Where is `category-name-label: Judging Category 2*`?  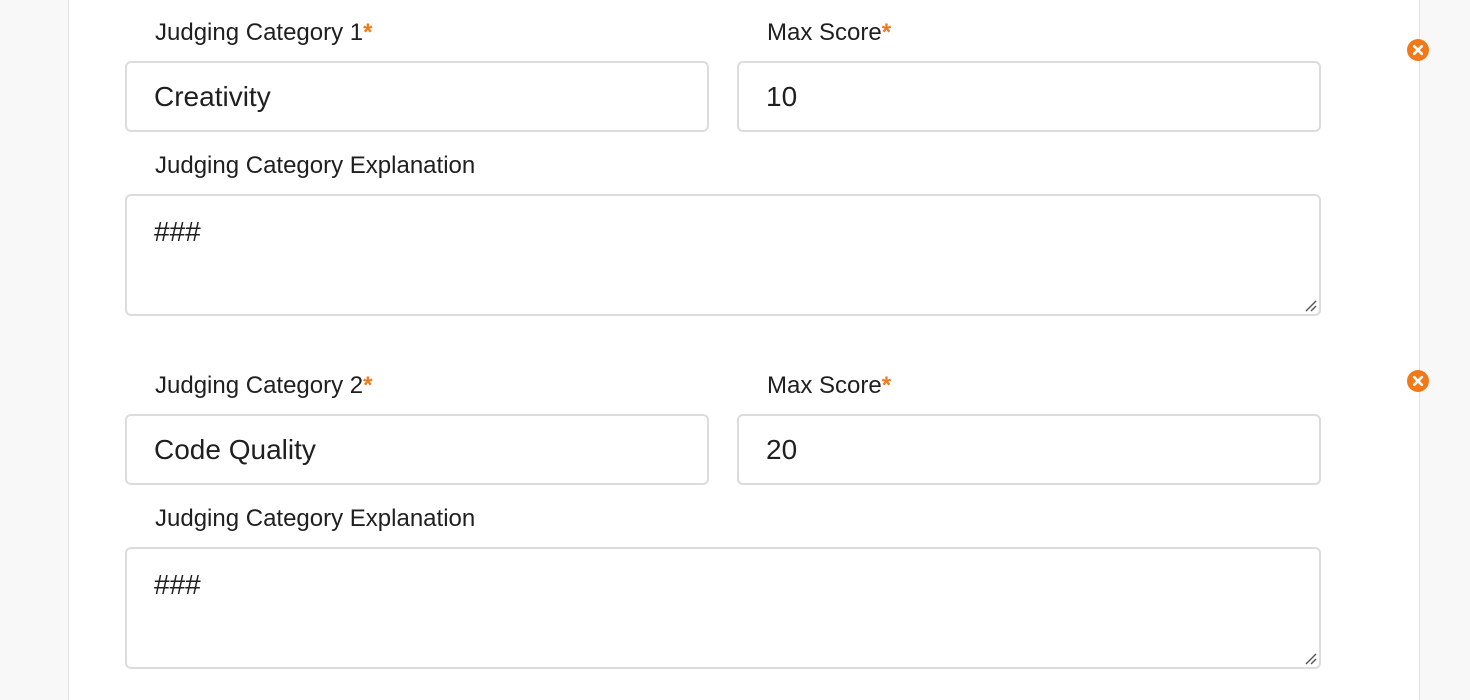 category-name-label: Judging Category 2* is located at coordinates (263, 386).